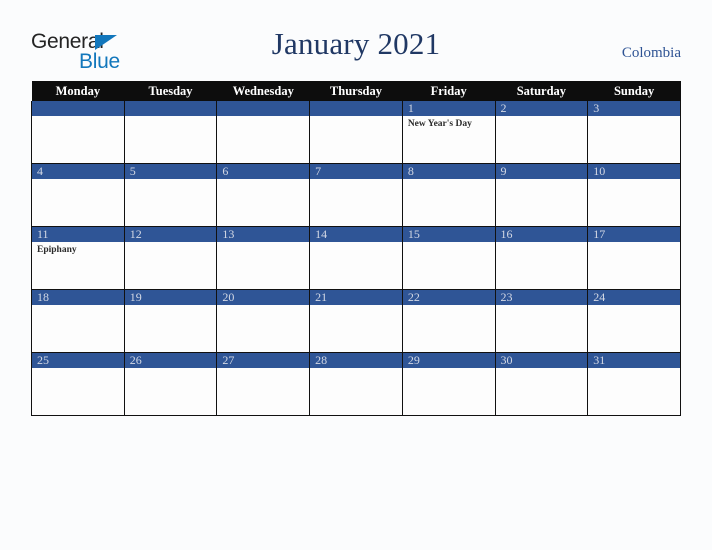 The width and height of the screenshot is (712, 550). What do you see at coordinates (449, 91) in the screenshot?
I see `weekday-header-friday: Friday` at bounding box center [449, 91].